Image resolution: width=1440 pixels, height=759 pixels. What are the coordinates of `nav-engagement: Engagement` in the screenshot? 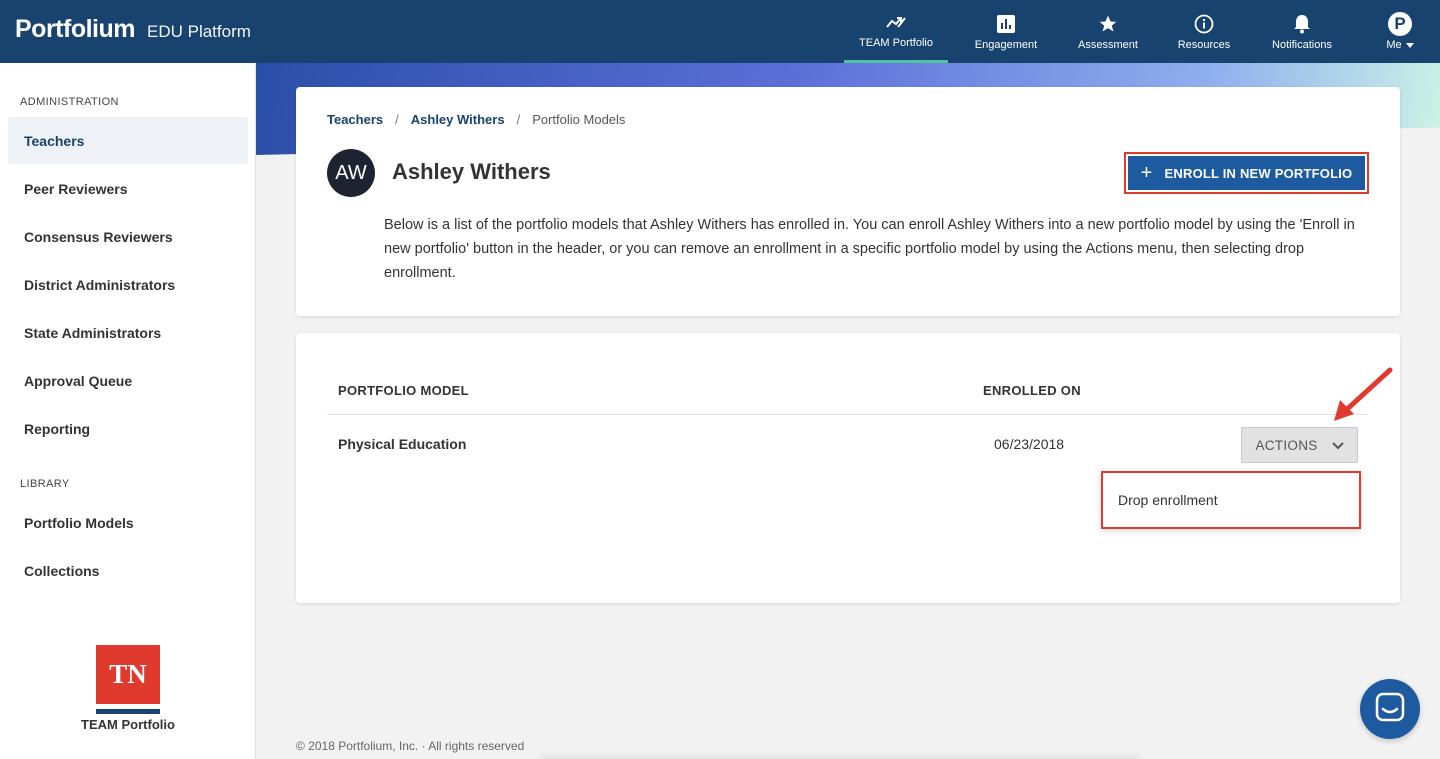 It's located at (1006, 31).